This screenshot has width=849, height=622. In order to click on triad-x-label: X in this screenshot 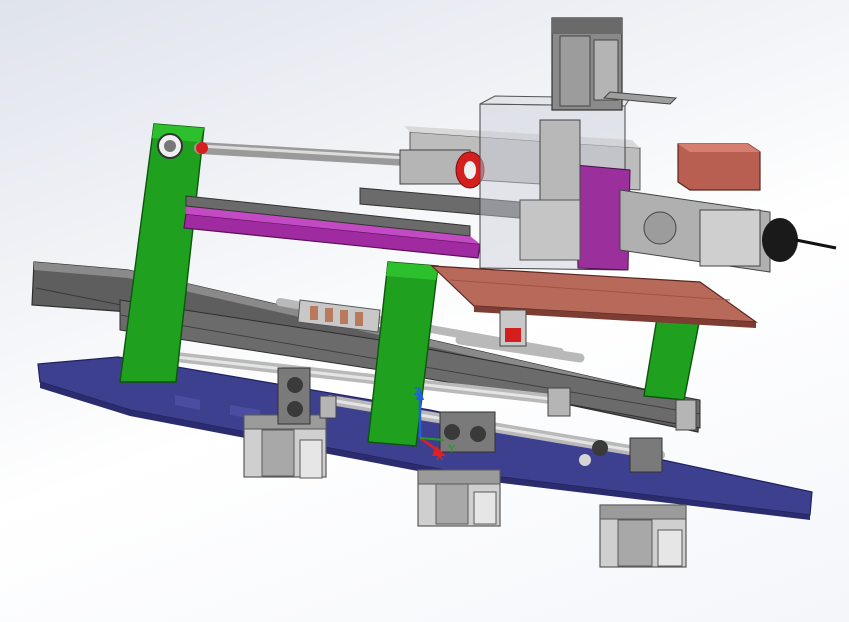, I will do `click(440, 457)`.